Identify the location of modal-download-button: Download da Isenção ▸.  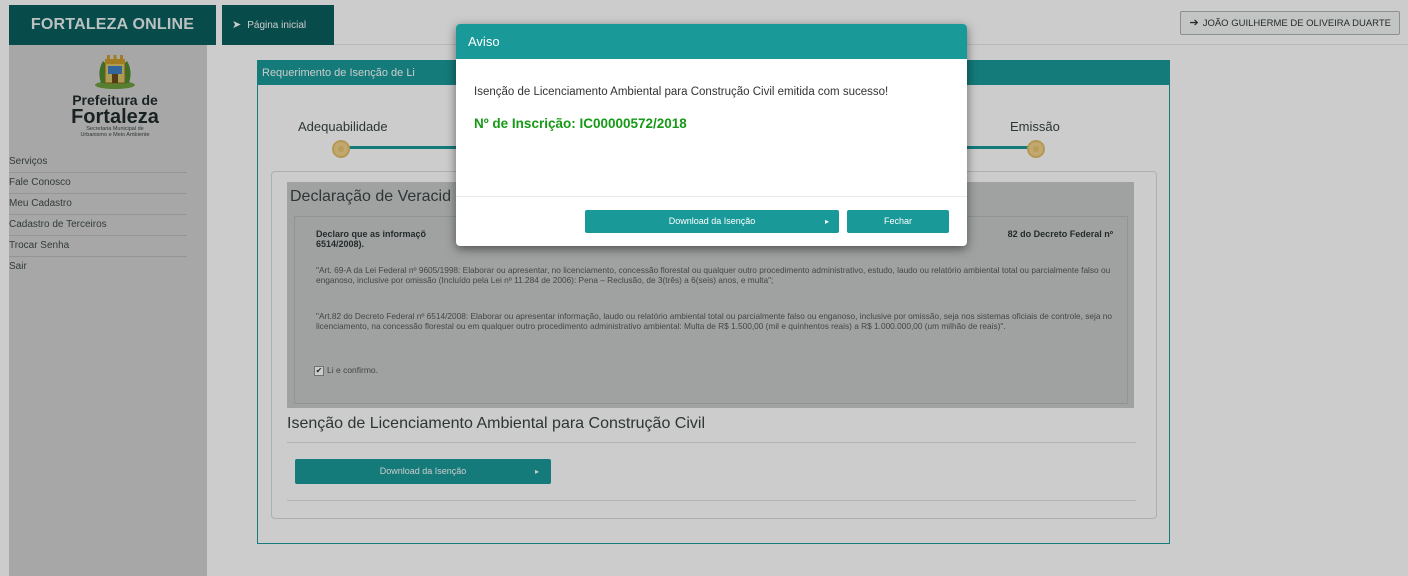
(712, 221).